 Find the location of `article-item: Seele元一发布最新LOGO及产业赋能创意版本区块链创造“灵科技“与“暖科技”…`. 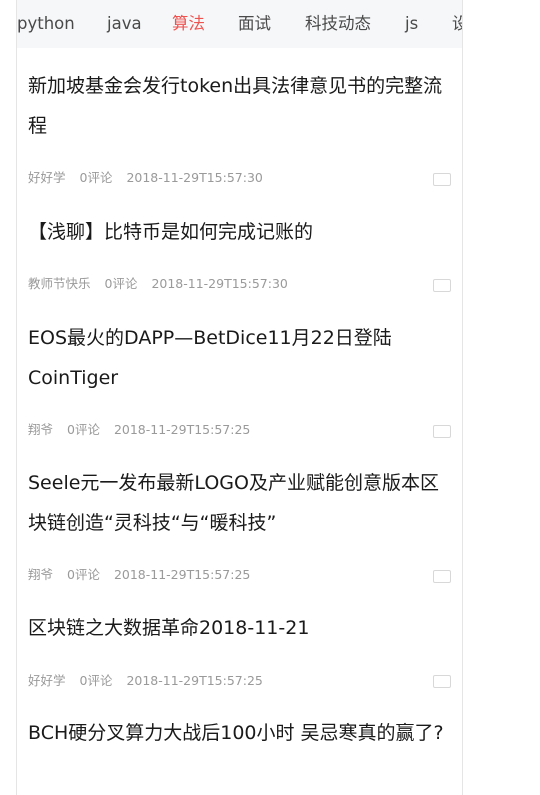

article-item: Seele元一发布最新LOGO及产业赋能创意版本区块链创造“灵科技“与“暖科技”… is located at coordinates (239, 528).